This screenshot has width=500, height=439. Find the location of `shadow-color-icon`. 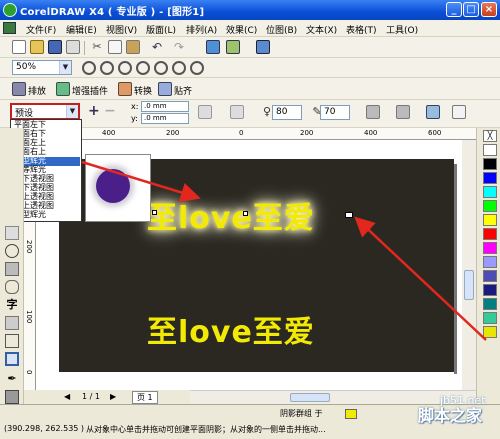

shadow-color-icon is located at coordinates (459, 112).